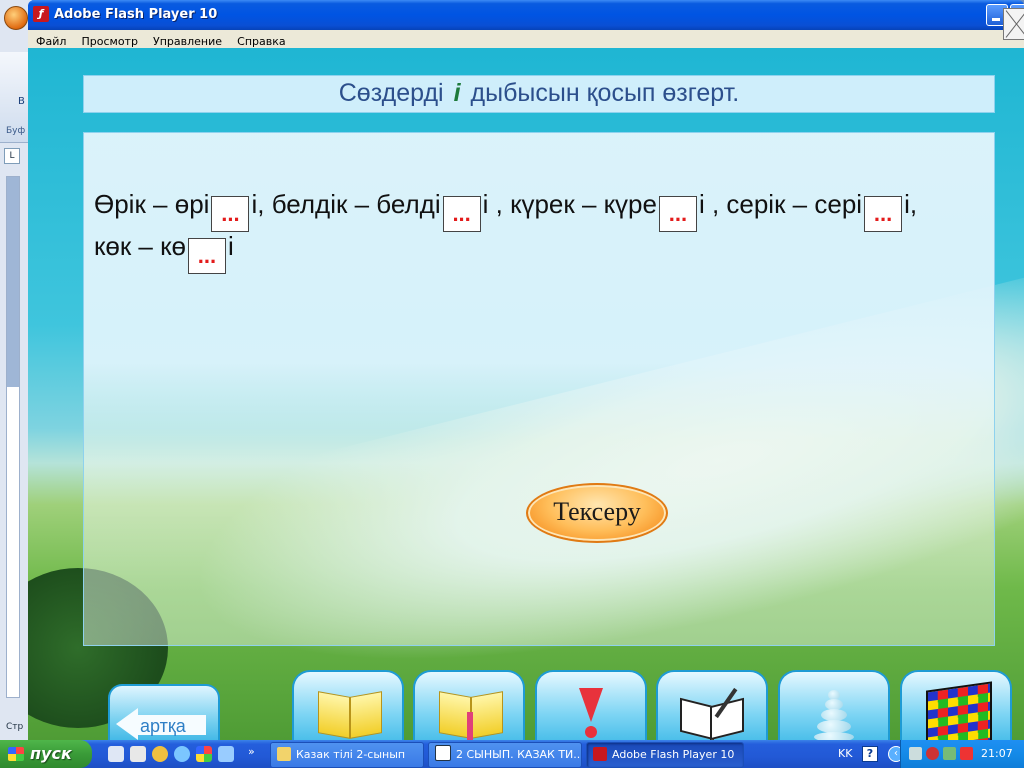  What do you see at coordinates (356, 204) in the screenshot?
I see `word-text: белдік – белді` at bounding box center [356, 204].